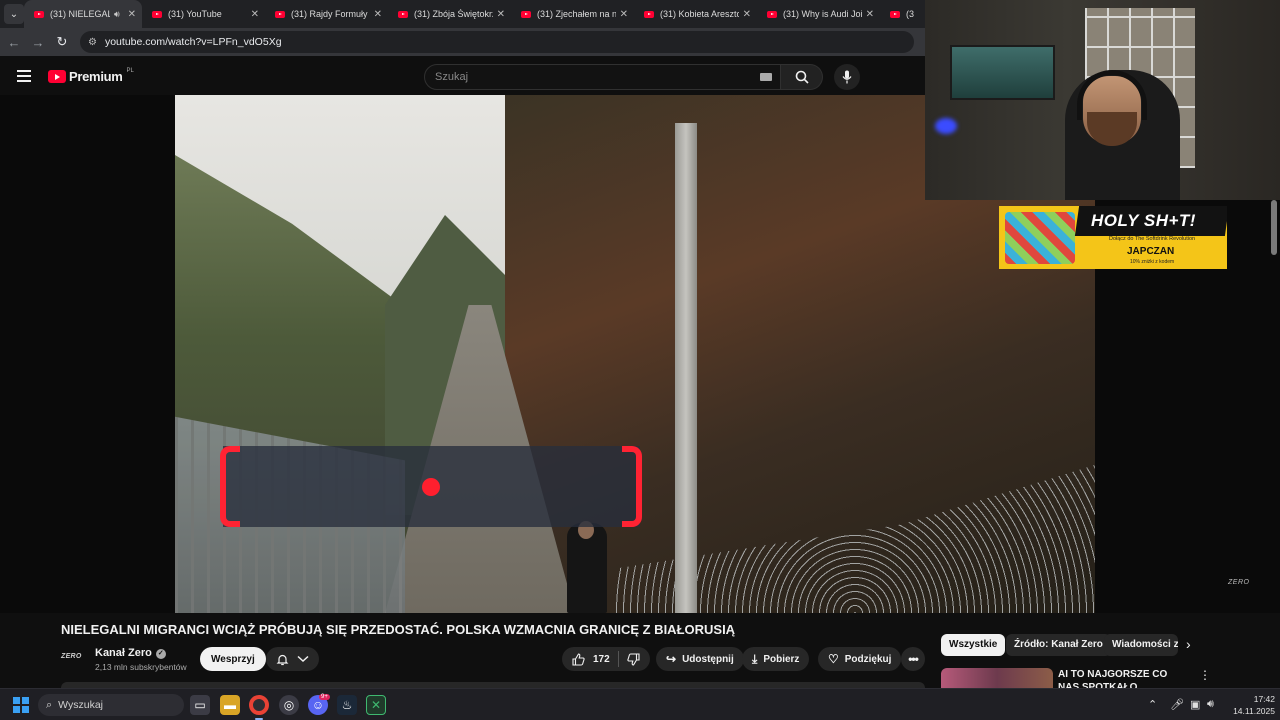  What do you see at coordinates (49, 704) in the screenshot?
I see `search-icon: ⌕` at bounding box center [49, 704].